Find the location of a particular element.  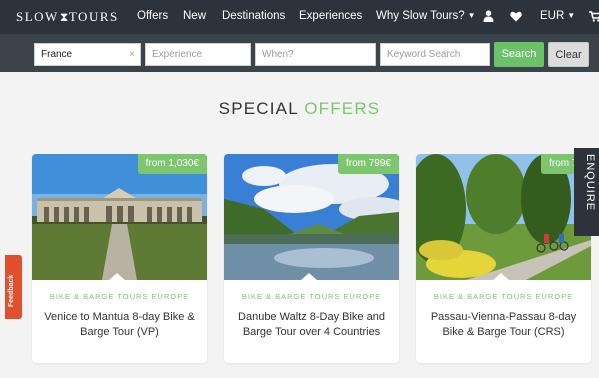

nav-experiences: Experiences is located at coordinates (330, 16).